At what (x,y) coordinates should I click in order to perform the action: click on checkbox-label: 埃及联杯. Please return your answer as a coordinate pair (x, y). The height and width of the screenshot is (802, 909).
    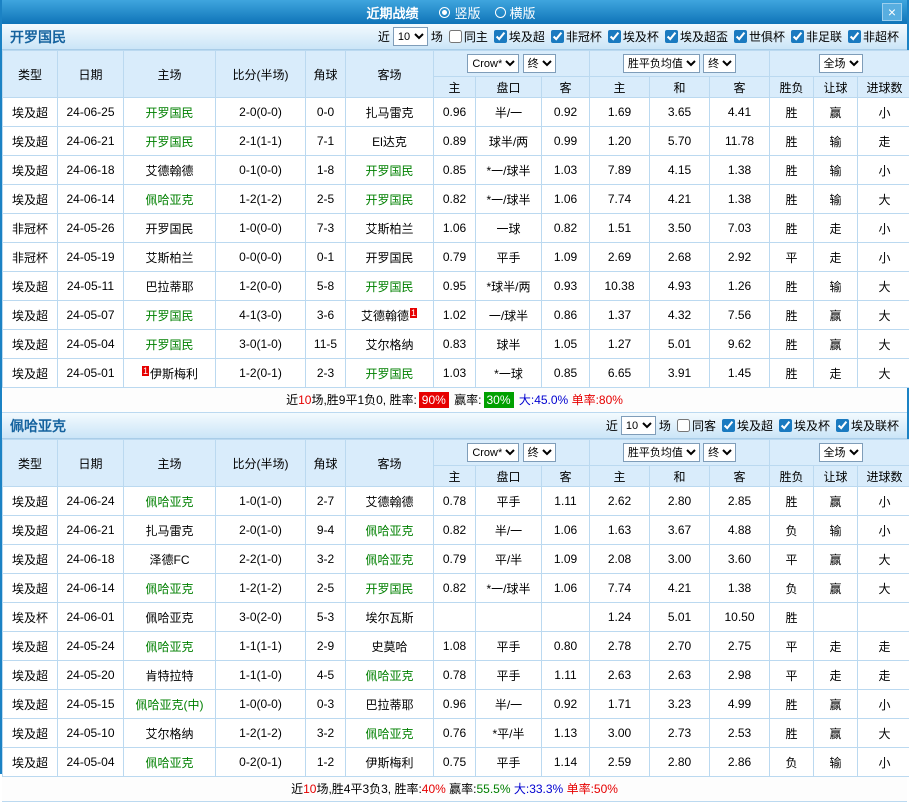
    Looking at the image, I should click on (875, 425).